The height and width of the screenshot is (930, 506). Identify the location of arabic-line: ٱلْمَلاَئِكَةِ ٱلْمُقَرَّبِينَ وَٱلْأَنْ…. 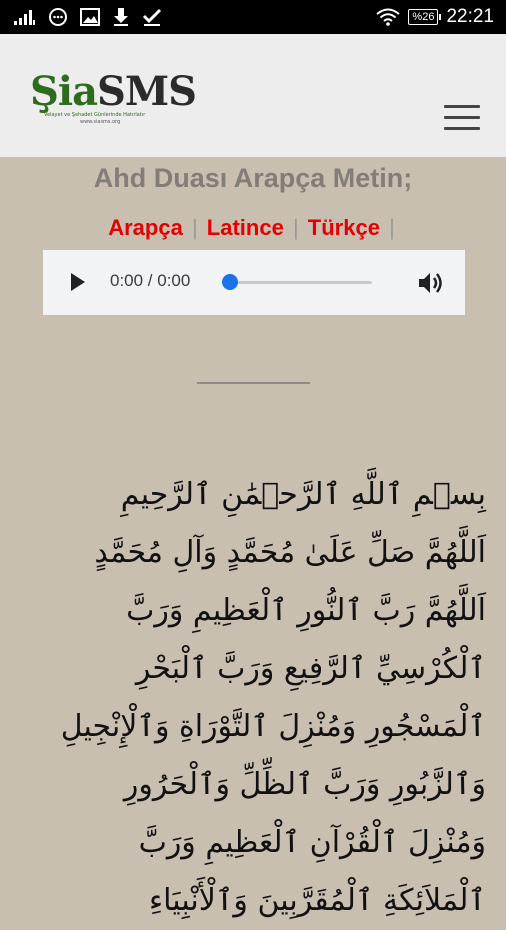
(317, 900).